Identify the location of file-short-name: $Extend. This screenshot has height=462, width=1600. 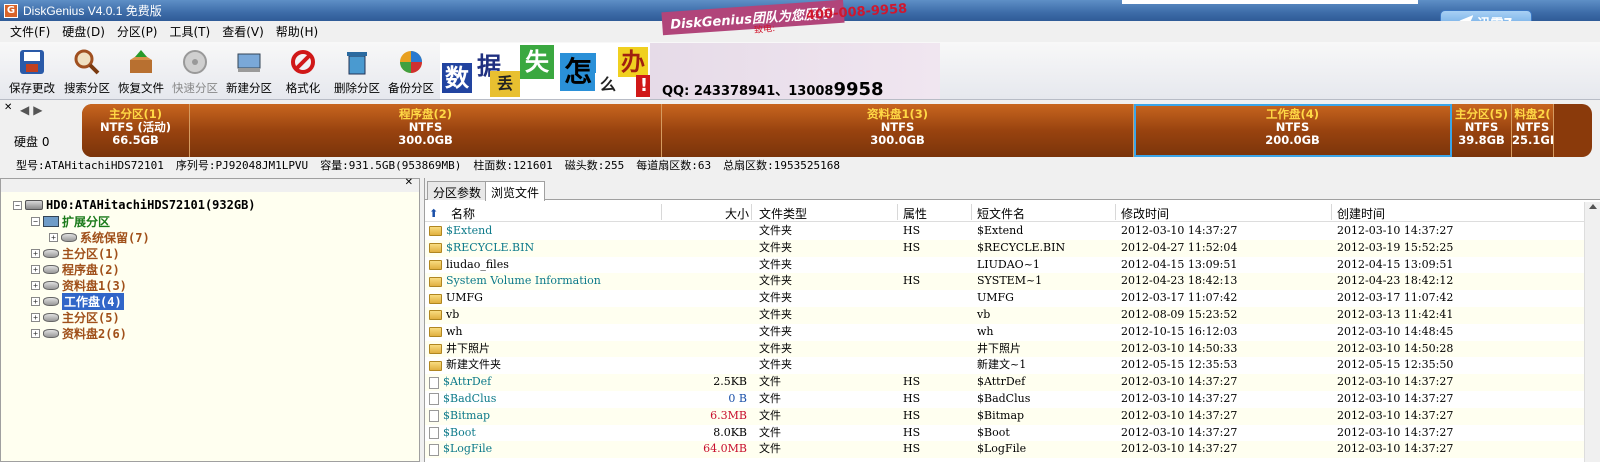
(1000, 230).